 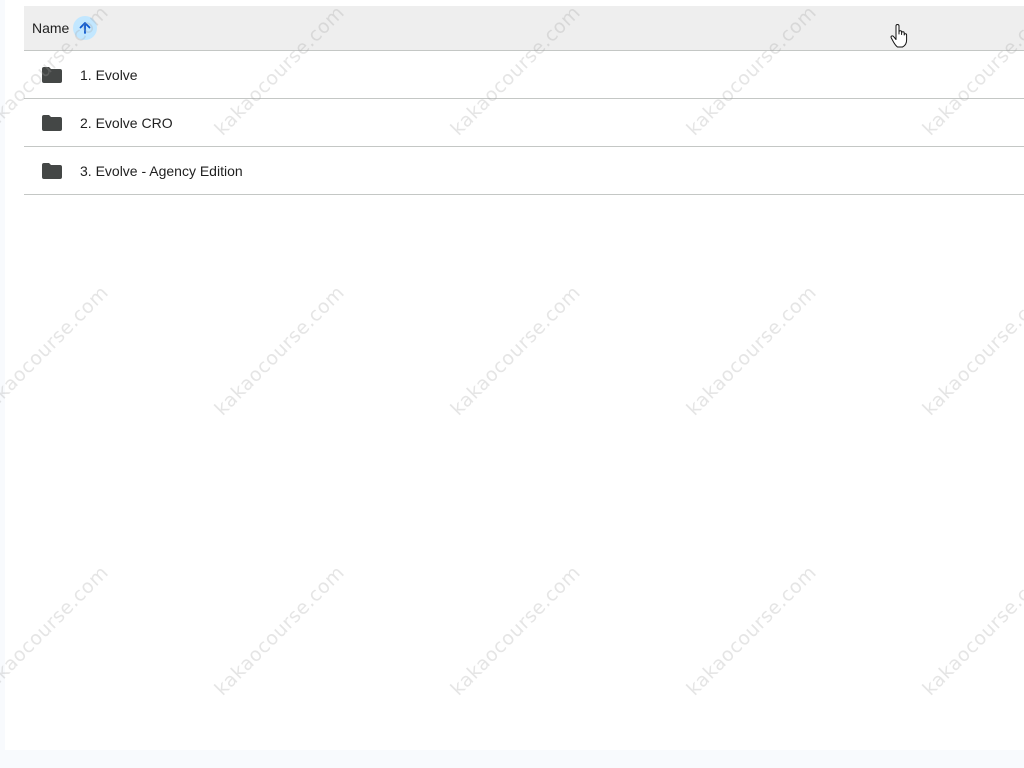 What do you see at coordinates (899, 36) in the screenshot?
I see `hand-pointer-icon` at bounding box center [899, 36].